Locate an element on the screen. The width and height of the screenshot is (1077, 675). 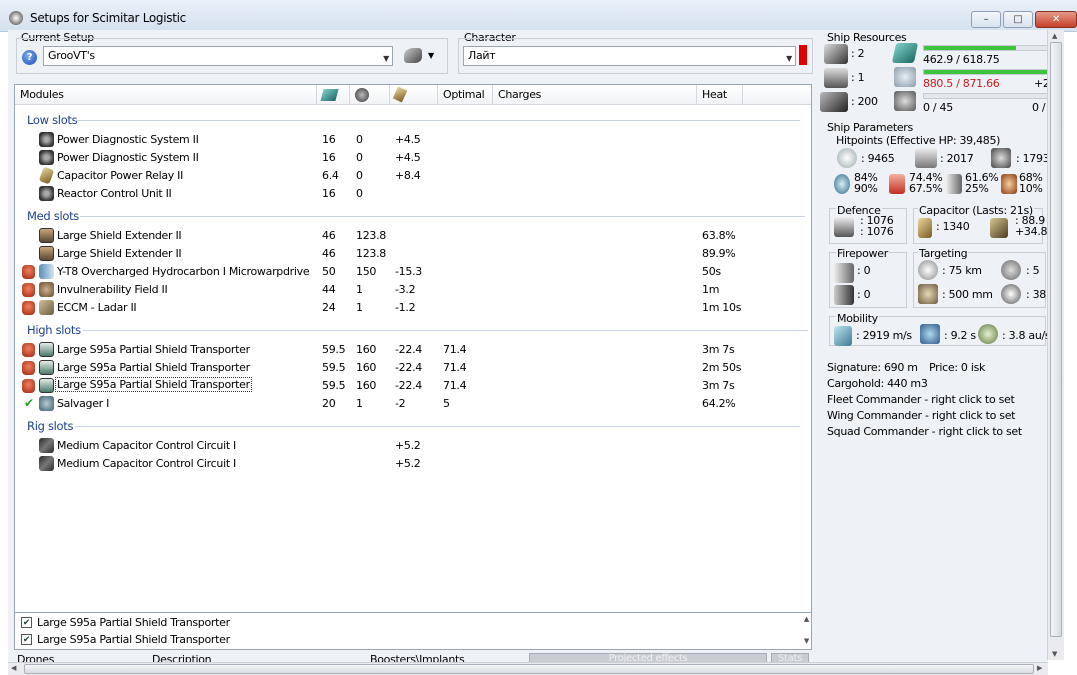
module-row: Capacitor Power Relay II 6.4 0 +8.4 is located at coordinates (410, 175).